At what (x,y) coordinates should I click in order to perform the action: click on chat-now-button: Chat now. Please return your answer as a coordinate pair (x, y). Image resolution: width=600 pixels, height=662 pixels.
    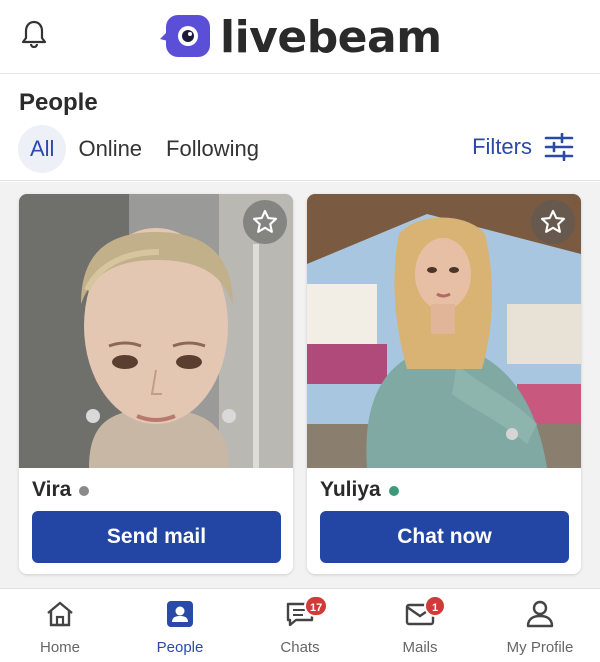
    Looking at the image, I should click on (444, 537).